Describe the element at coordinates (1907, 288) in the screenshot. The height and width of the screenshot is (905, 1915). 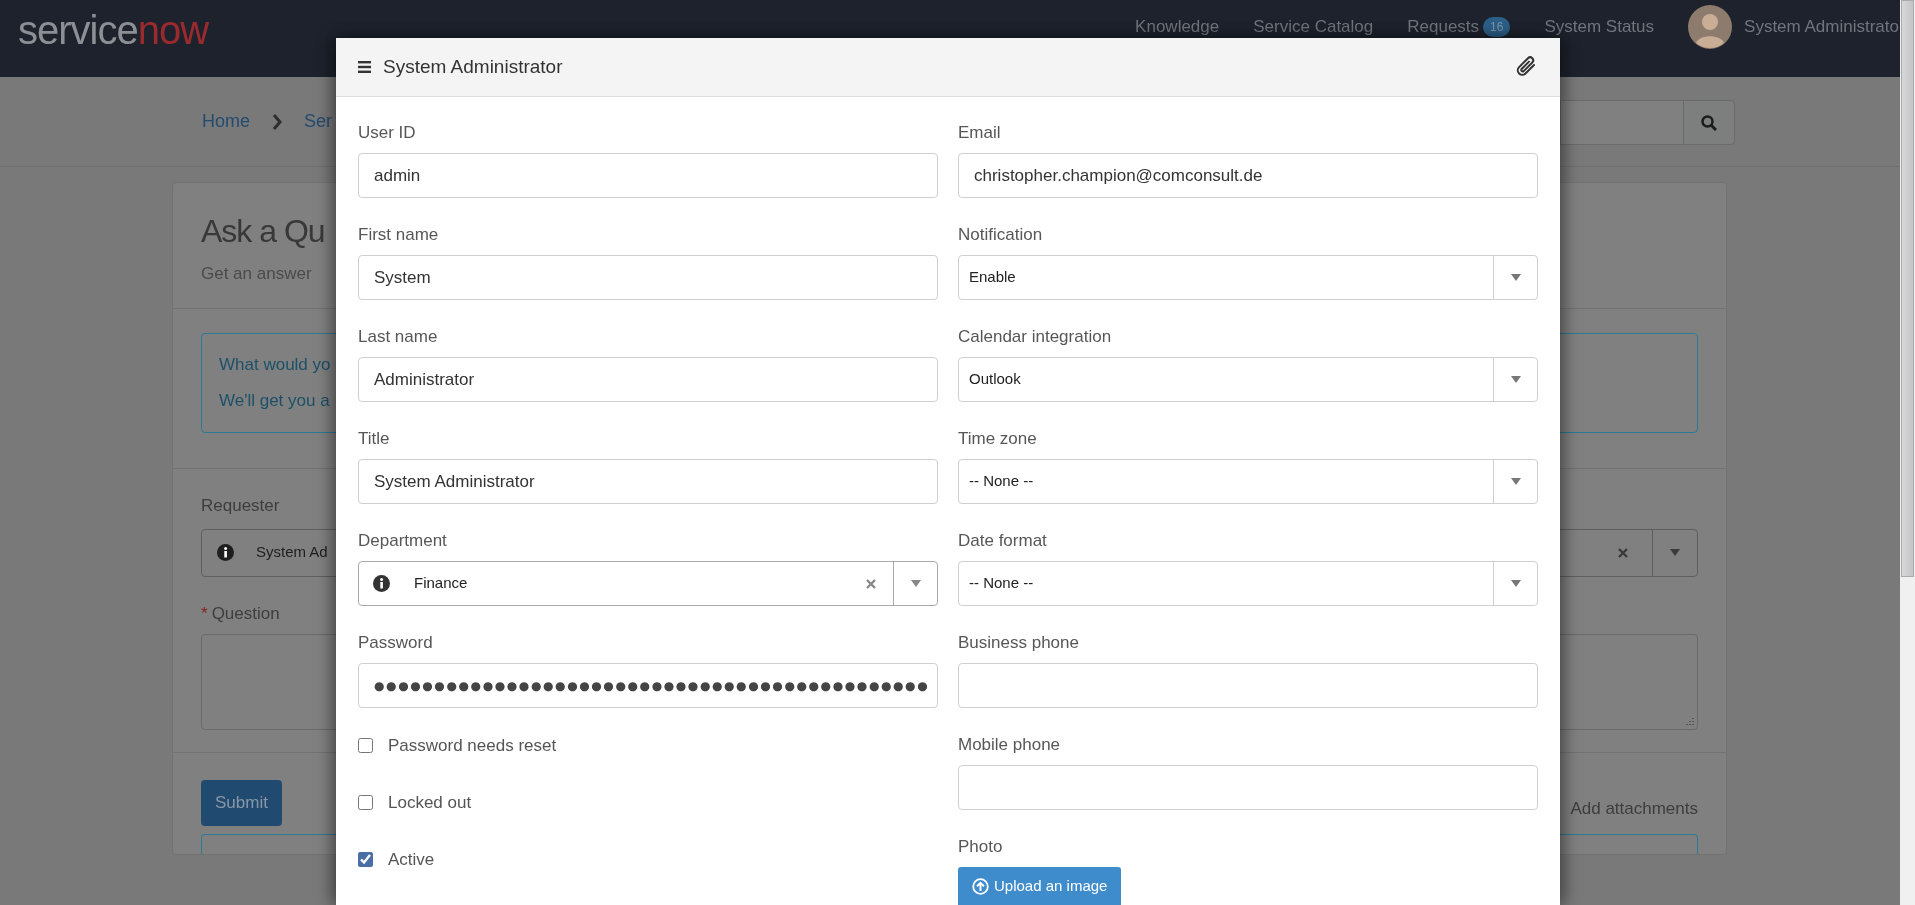
I see `scrollbar-thumb` at that location.